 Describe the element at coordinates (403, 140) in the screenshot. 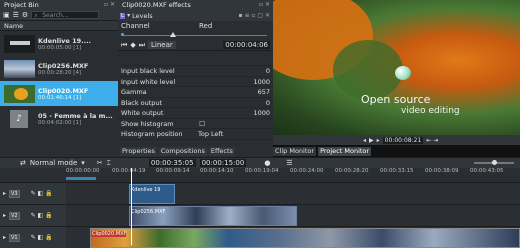

I see `monitor-timecode: 00:00:08:21` at that location.